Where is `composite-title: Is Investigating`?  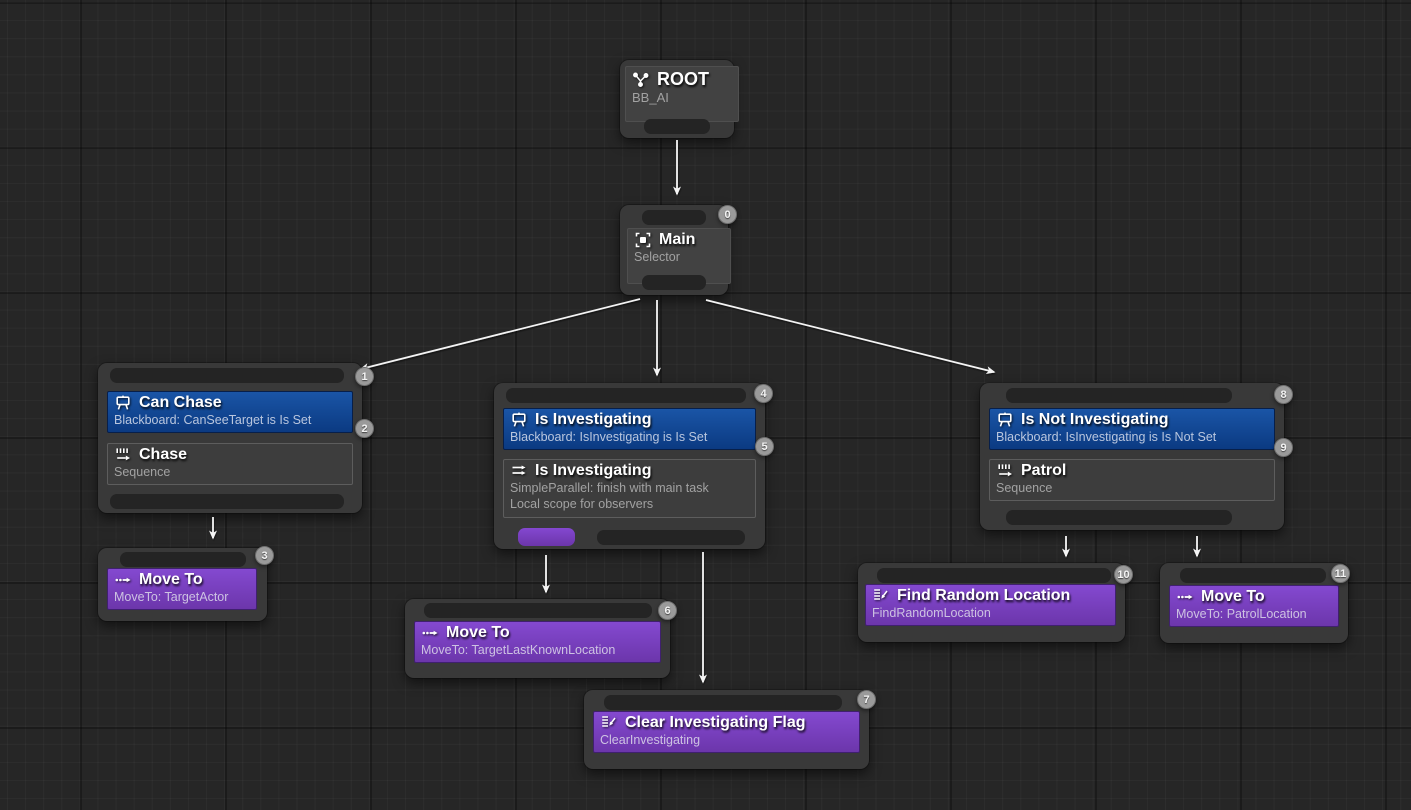
composite-title: Is Investigating is located at coordinates (593, 470).